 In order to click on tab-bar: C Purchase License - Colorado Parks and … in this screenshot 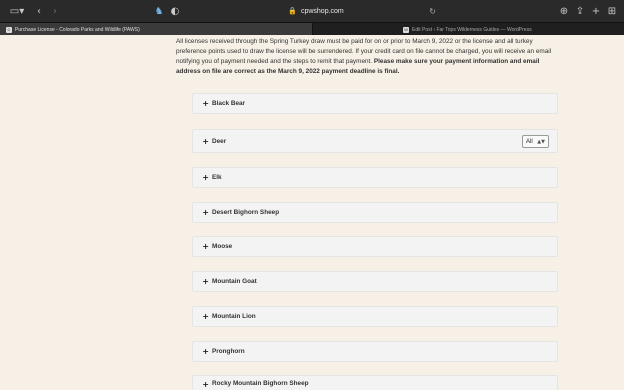, I will do `click(312, 29)`.